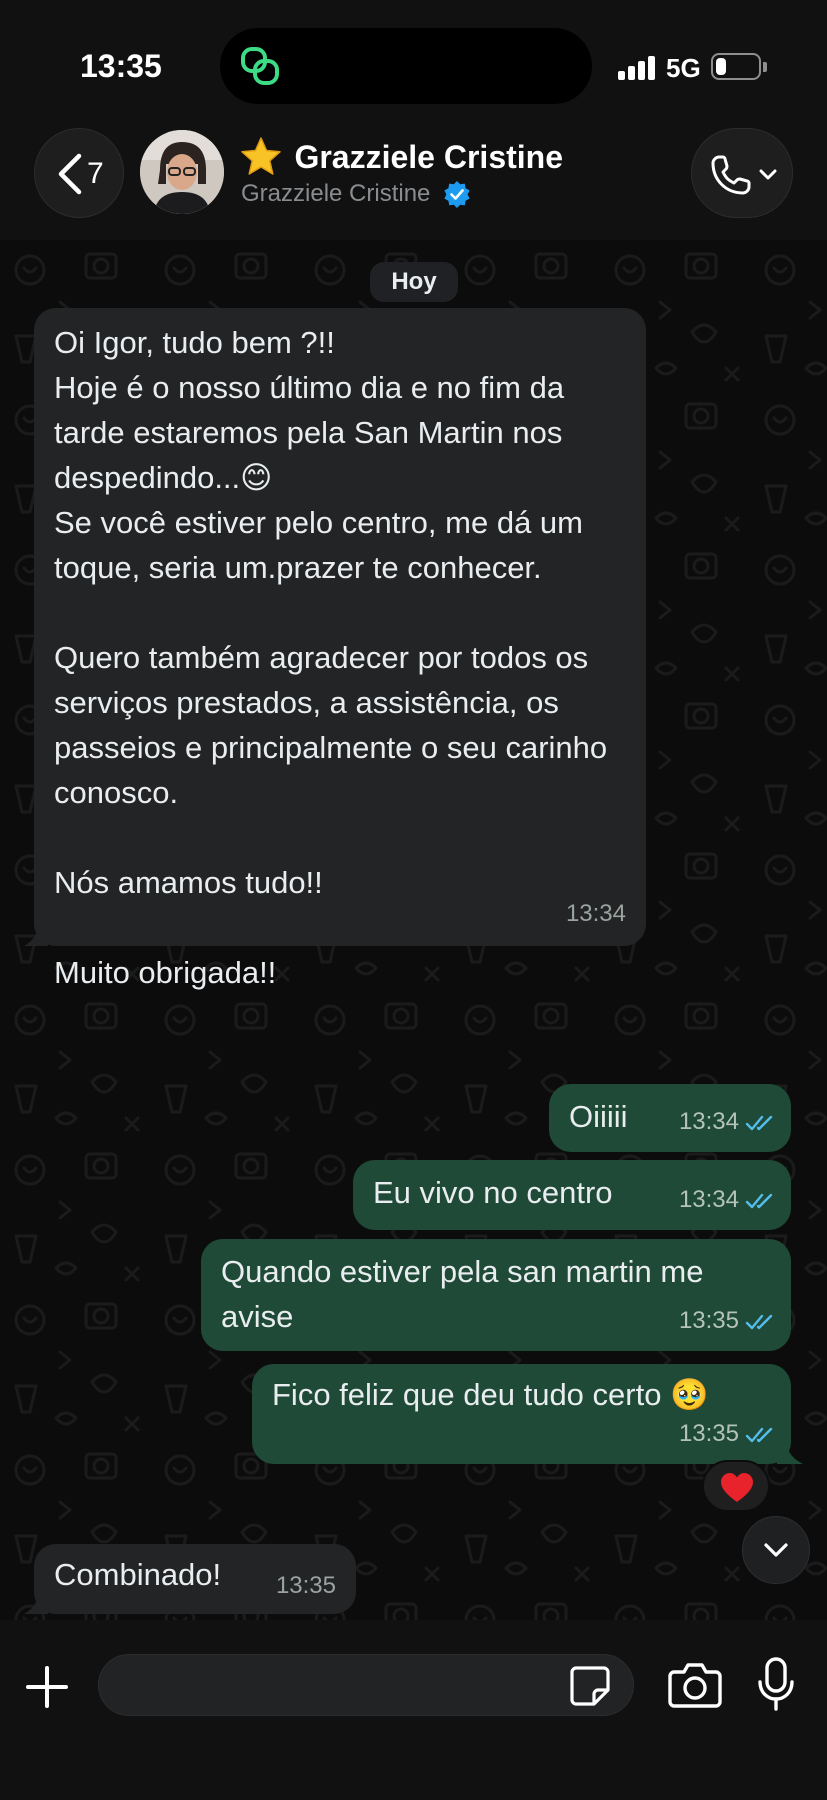 The height and width of the screenshot is (1800, 827). I want to click on avatar-photo, so click(182, 172).